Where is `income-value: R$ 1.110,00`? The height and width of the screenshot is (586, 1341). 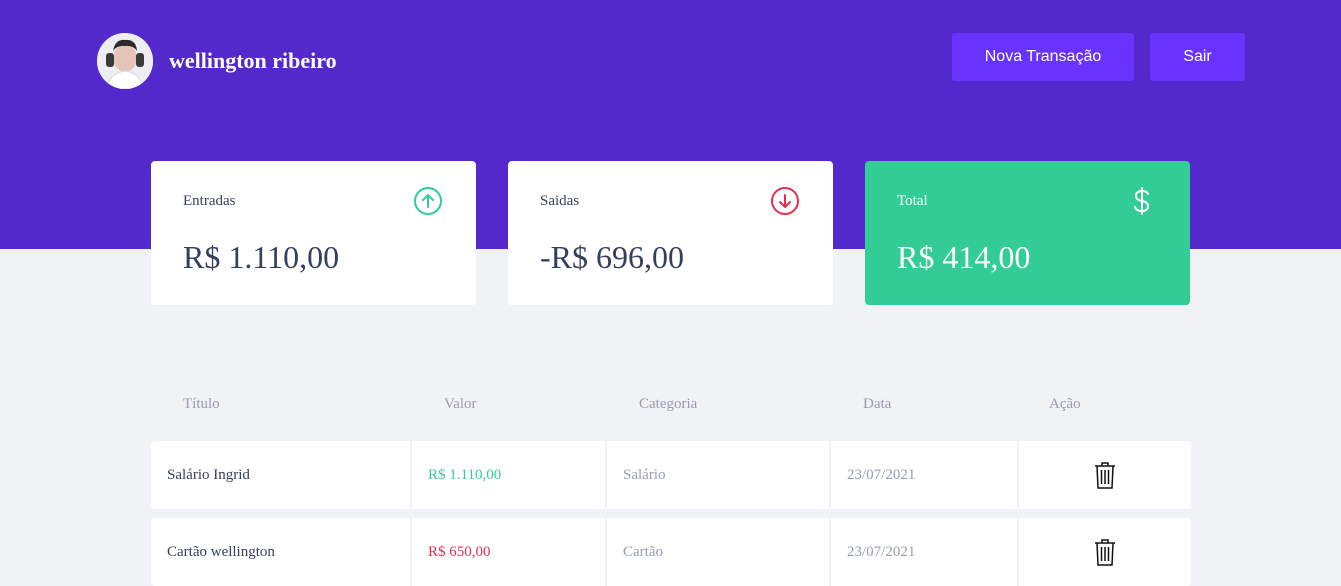 income-value: R$ 1.110,00 is located at coordinates (261, 257).